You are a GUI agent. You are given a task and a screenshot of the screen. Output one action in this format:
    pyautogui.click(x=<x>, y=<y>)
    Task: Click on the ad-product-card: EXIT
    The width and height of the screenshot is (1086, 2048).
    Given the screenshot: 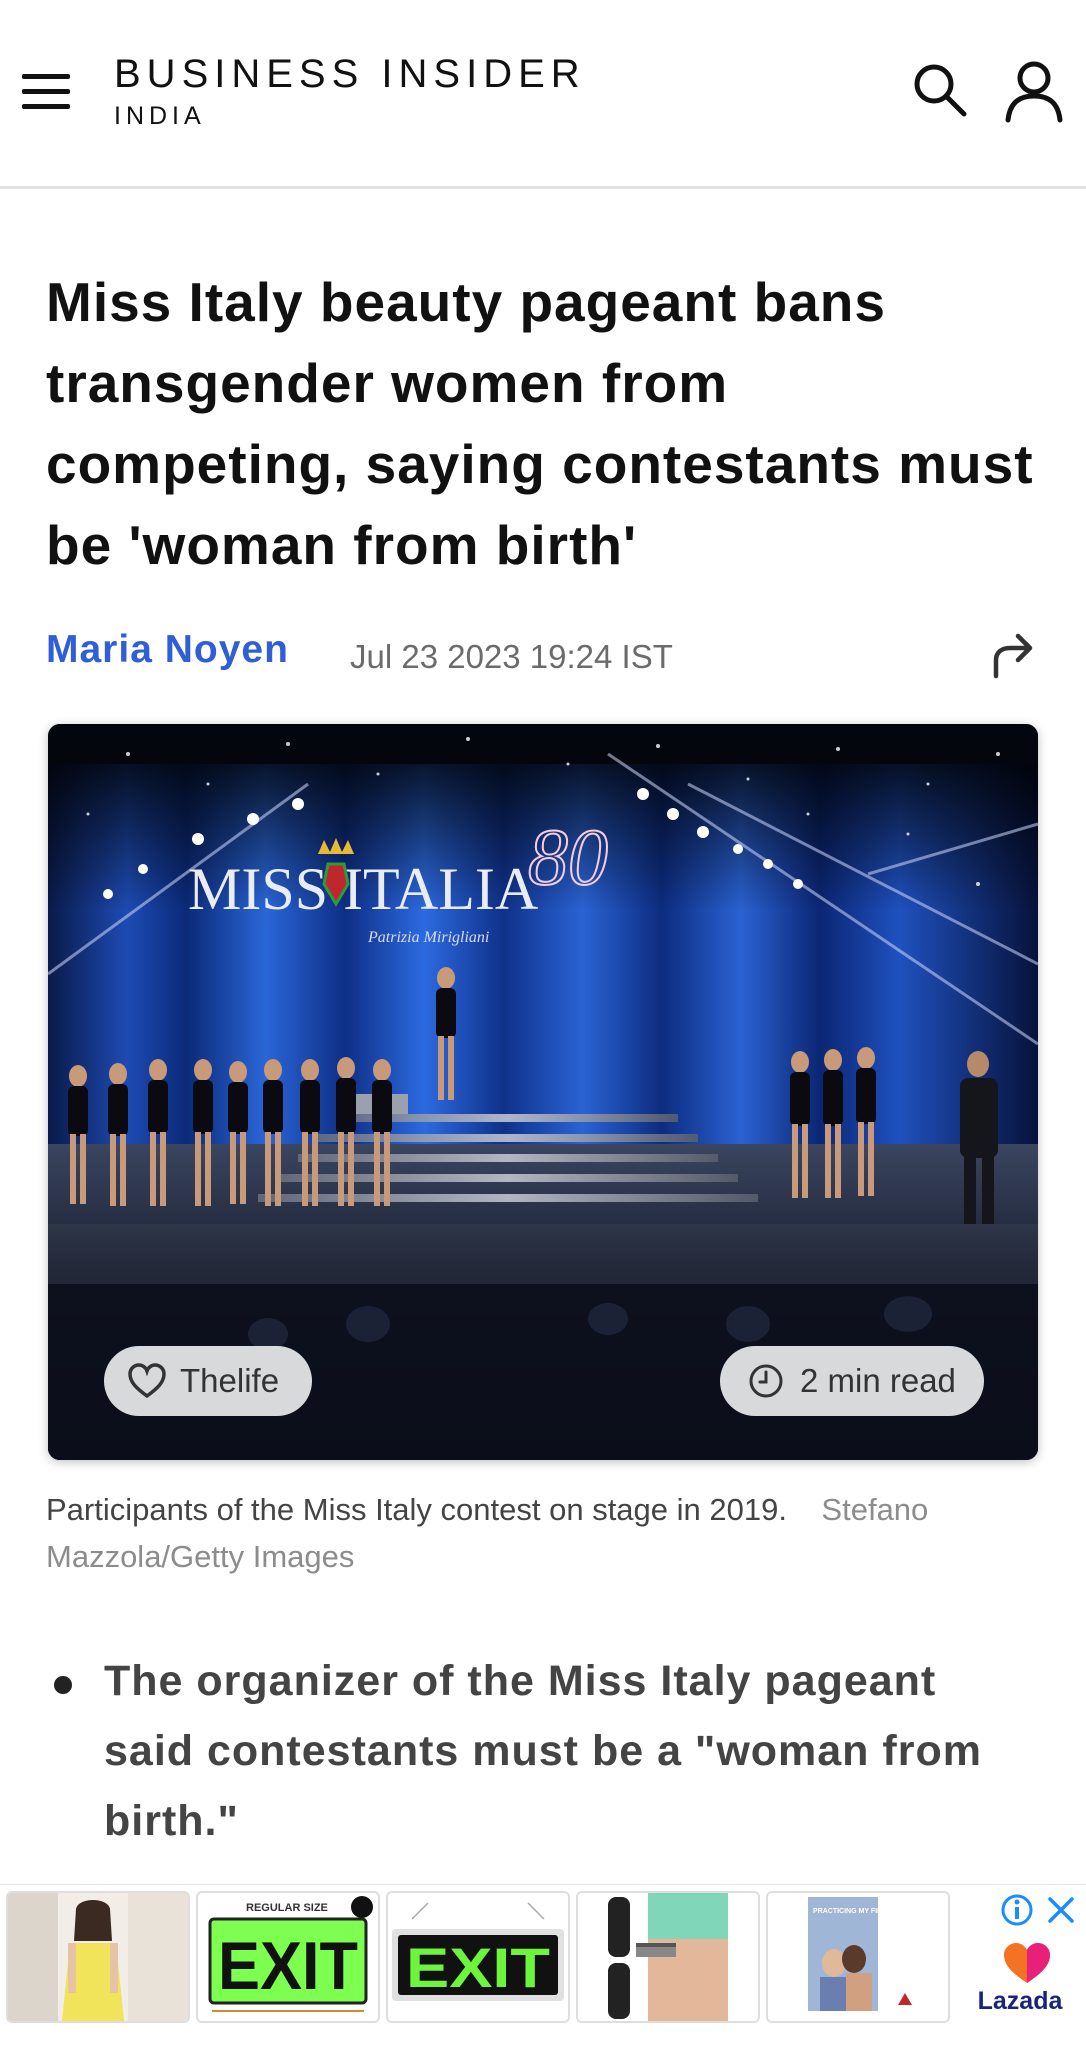 What is the action you would take?
    pyautogui.click(x=478, y=1957)
    